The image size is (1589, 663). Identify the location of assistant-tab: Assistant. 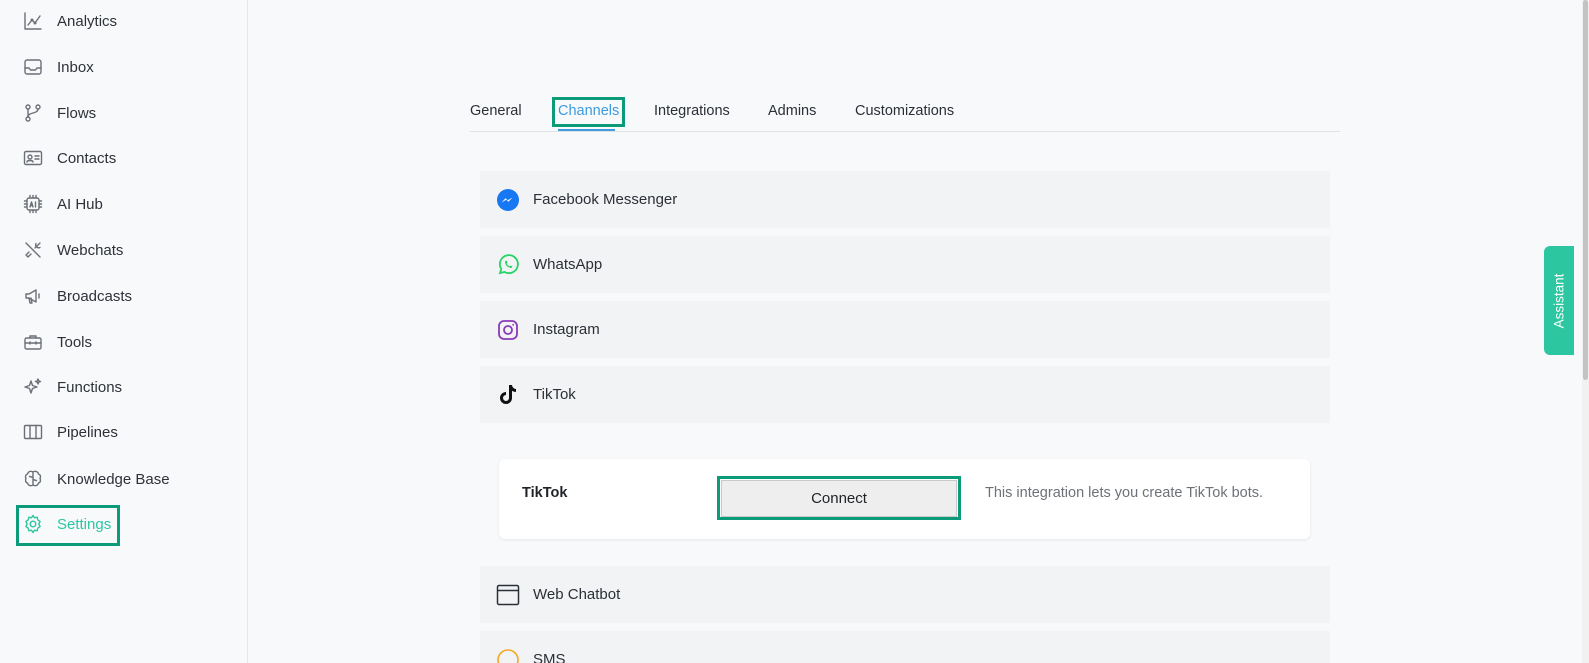
(1559, 300).